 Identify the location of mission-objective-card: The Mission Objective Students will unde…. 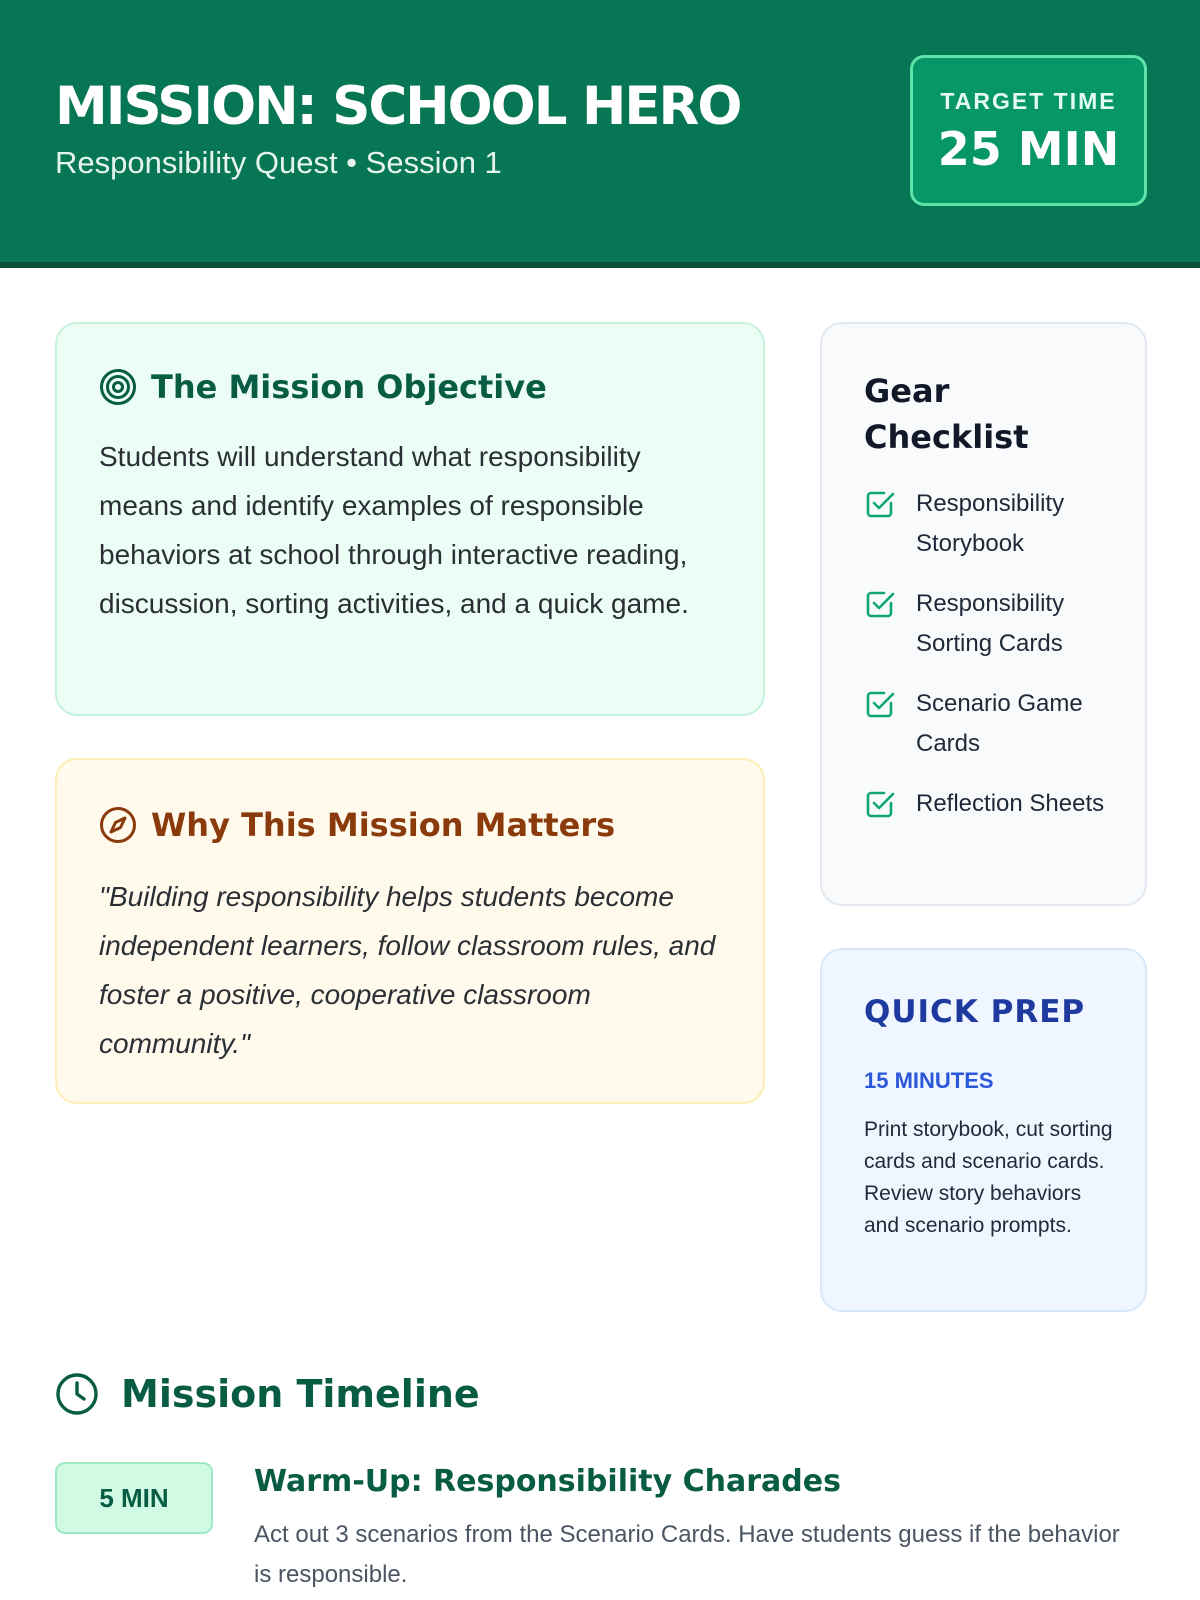
(410, 519).